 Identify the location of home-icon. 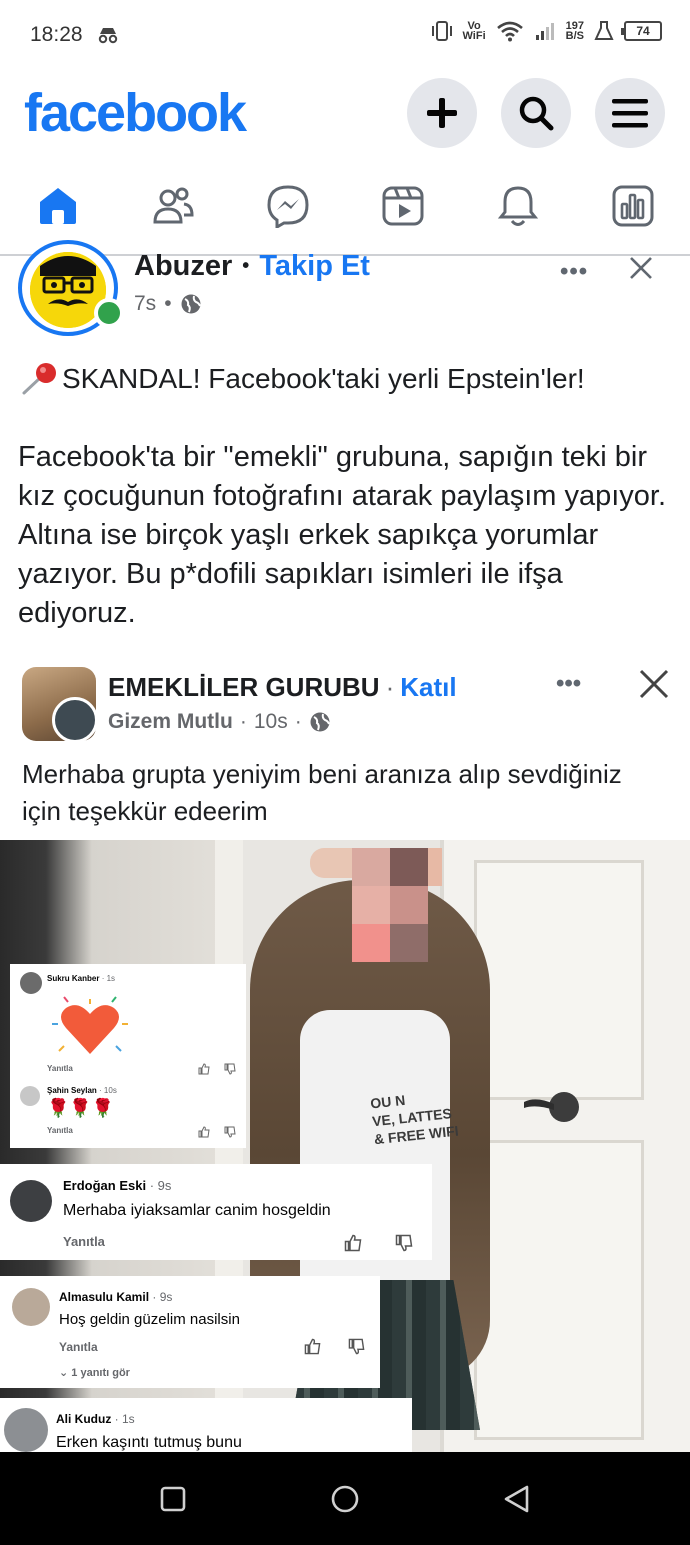
(57, 206).